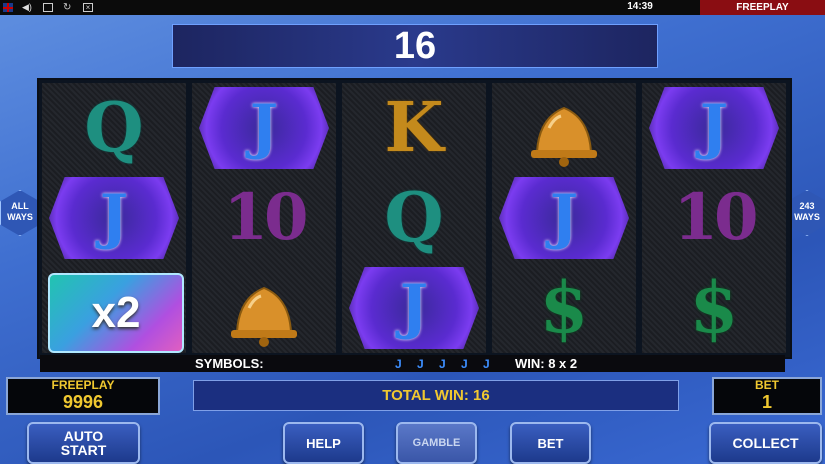  I want to click on bet-button: BET, so click(550, 443).